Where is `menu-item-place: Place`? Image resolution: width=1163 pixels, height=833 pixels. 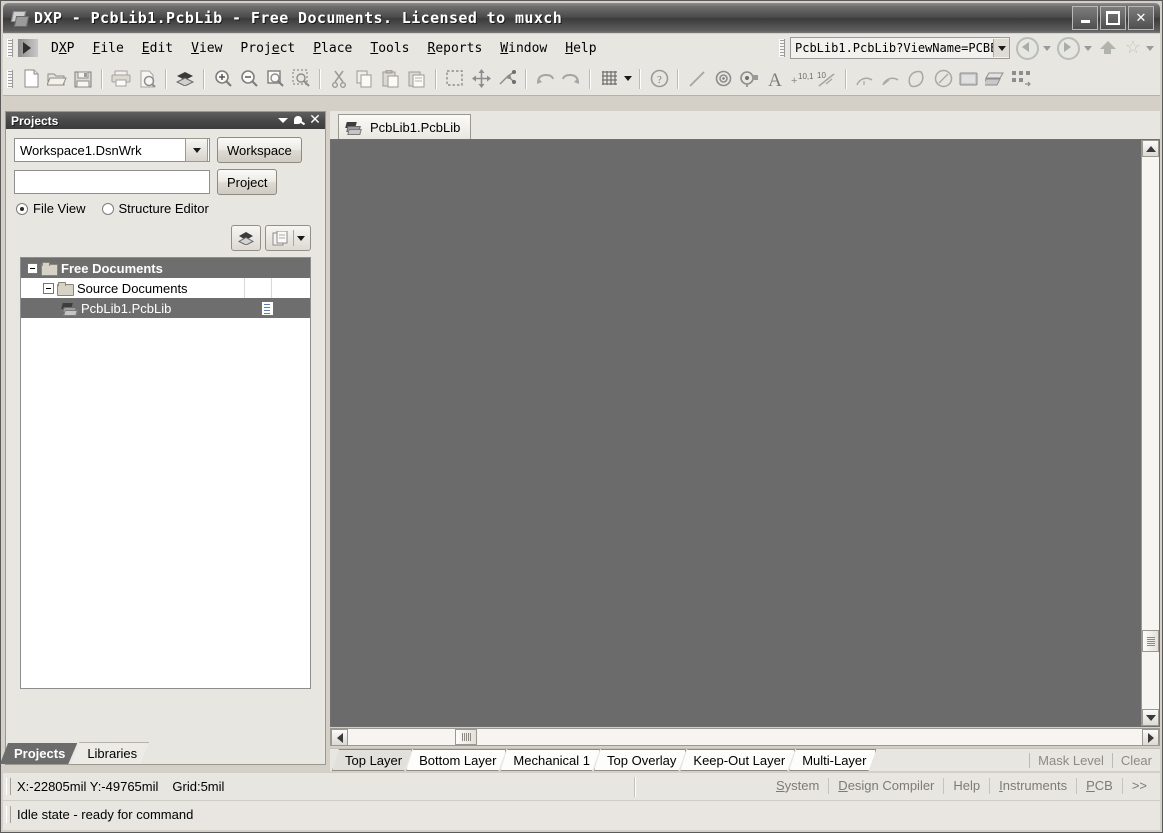
menu-item-place: Place is located at coordinates (332, 48).